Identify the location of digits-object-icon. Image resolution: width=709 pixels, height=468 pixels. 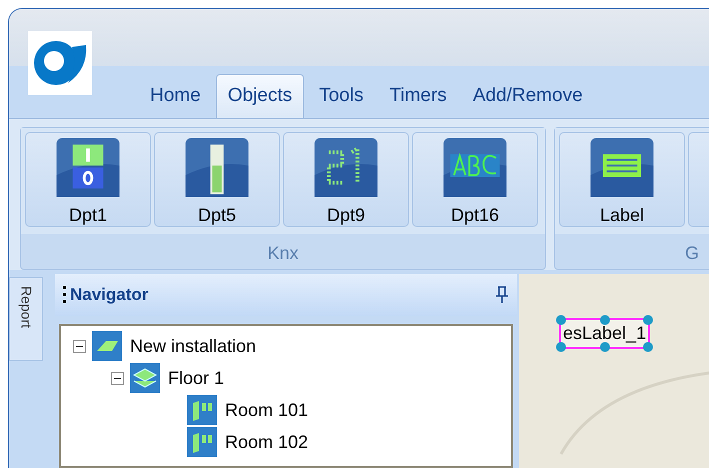
(346, 167).